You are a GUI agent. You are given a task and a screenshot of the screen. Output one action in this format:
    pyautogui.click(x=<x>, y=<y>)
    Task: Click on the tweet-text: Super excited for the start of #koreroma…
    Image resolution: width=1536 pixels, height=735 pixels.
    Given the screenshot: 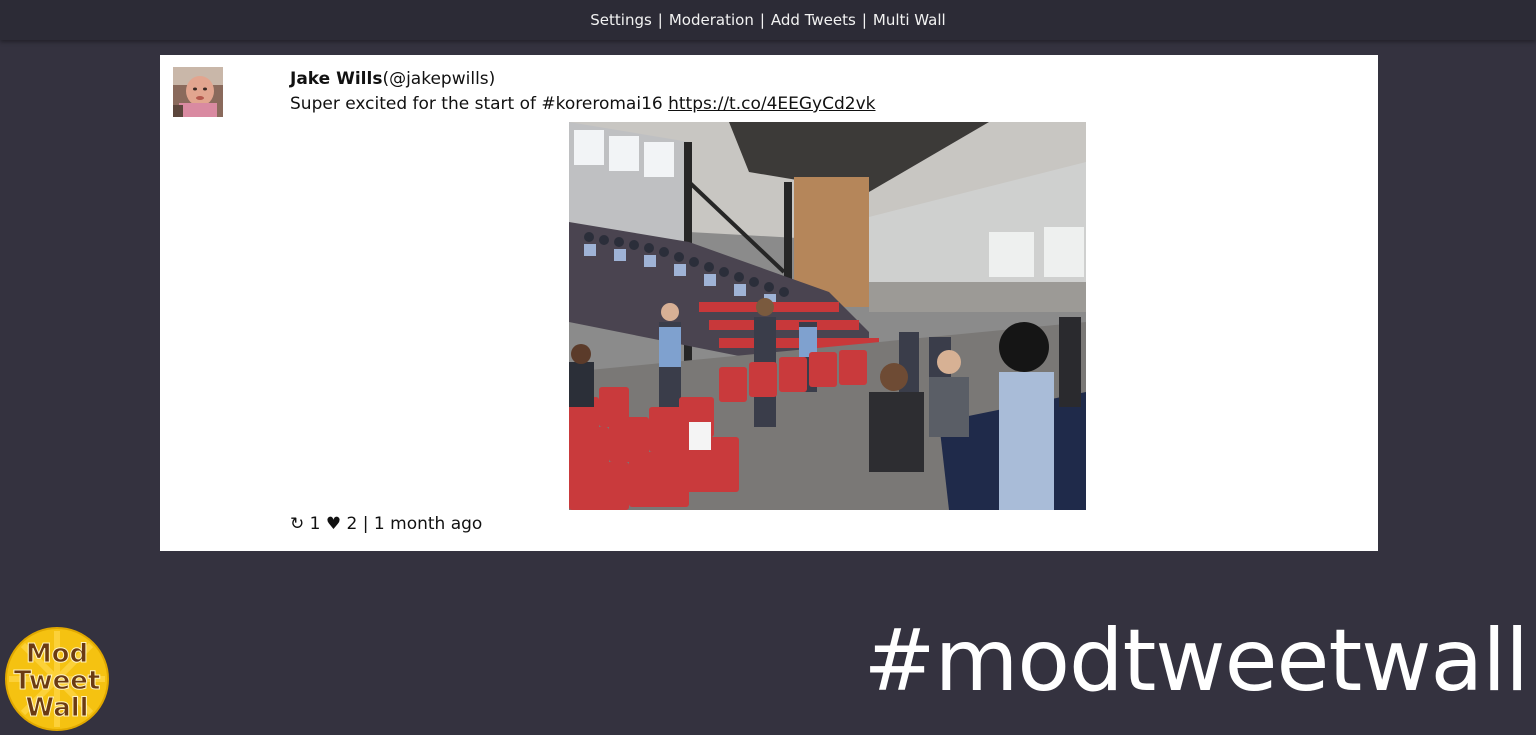 What is the action you would take?
    pyautogui.click(x=583, y=104)
    